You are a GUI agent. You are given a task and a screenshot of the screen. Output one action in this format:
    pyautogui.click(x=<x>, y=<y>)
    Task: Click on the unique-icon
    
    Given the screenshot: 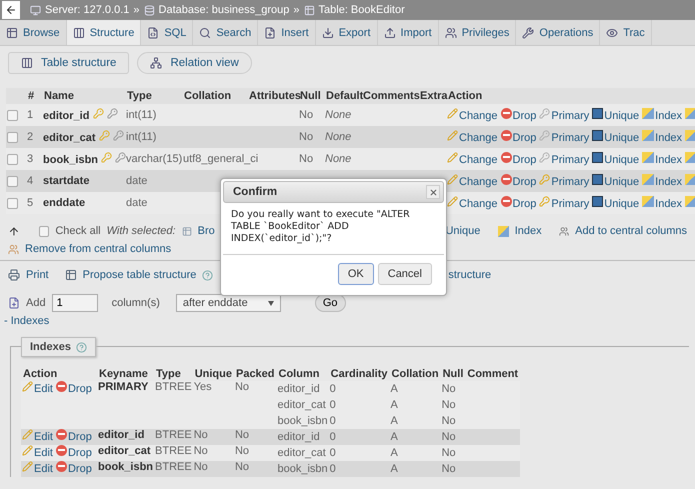 What is the action you would take?
    pyautogui.click(x=598, y=201)
    